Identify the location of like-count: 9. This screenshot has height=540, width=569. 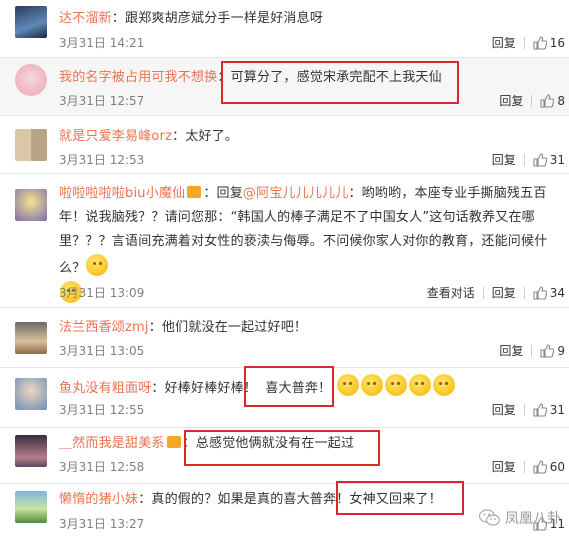
(561, 351).